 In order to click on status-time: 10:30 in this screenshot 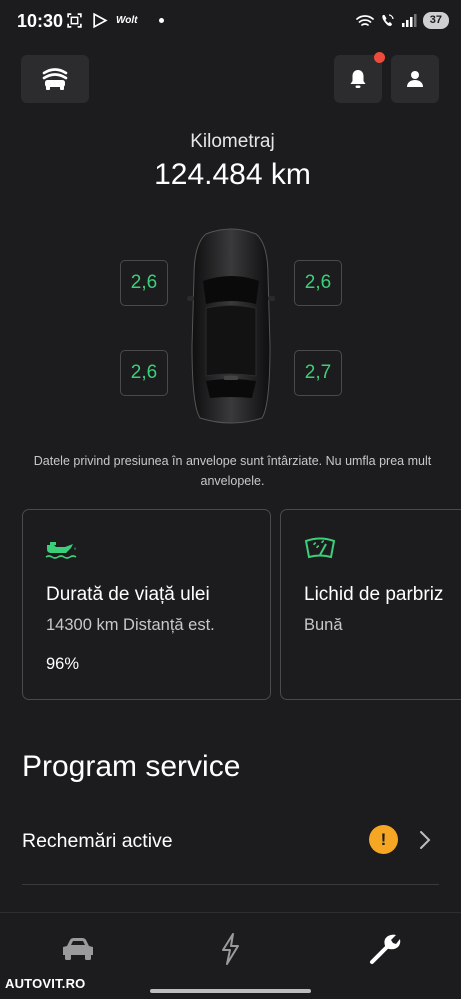, I will do `click(40, 21)`.